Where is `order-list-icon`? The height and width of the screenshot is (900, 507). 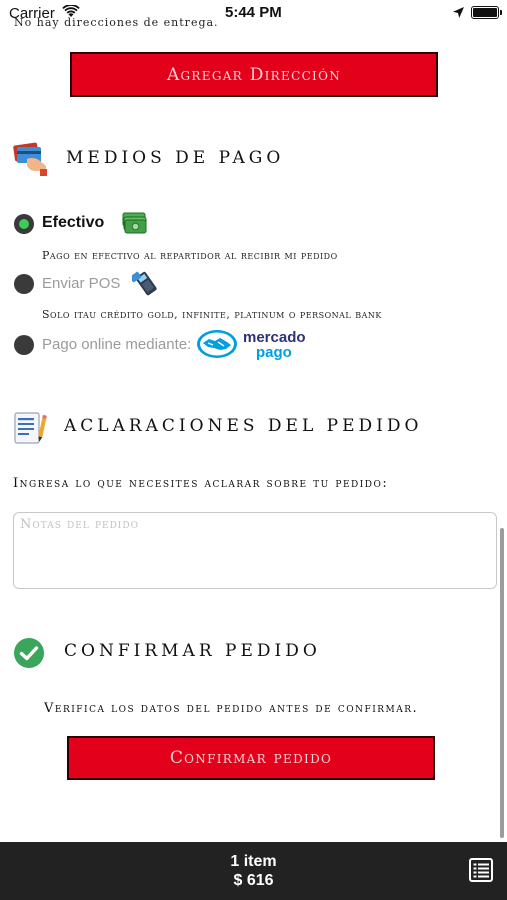
order-list-icon is located at coordinates (481, 870).